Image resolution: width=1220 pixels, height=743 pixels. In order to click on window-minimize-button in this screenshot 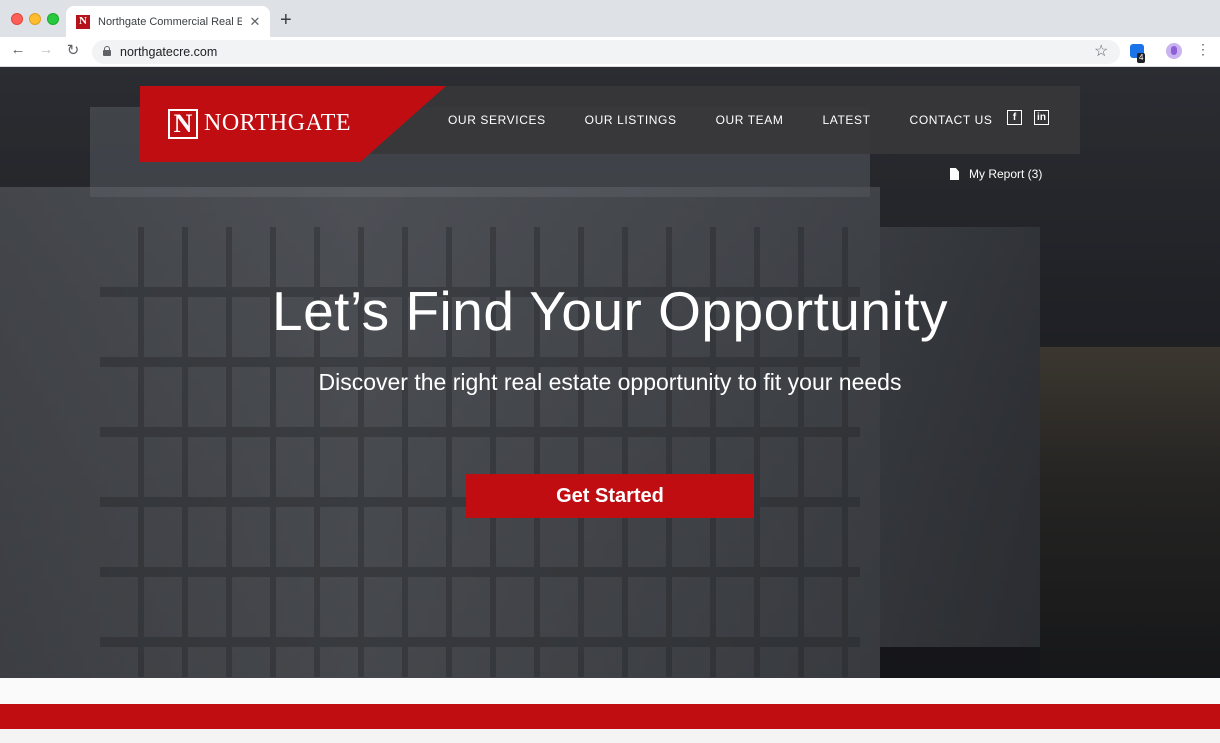, I will do `click(35, 19)`.